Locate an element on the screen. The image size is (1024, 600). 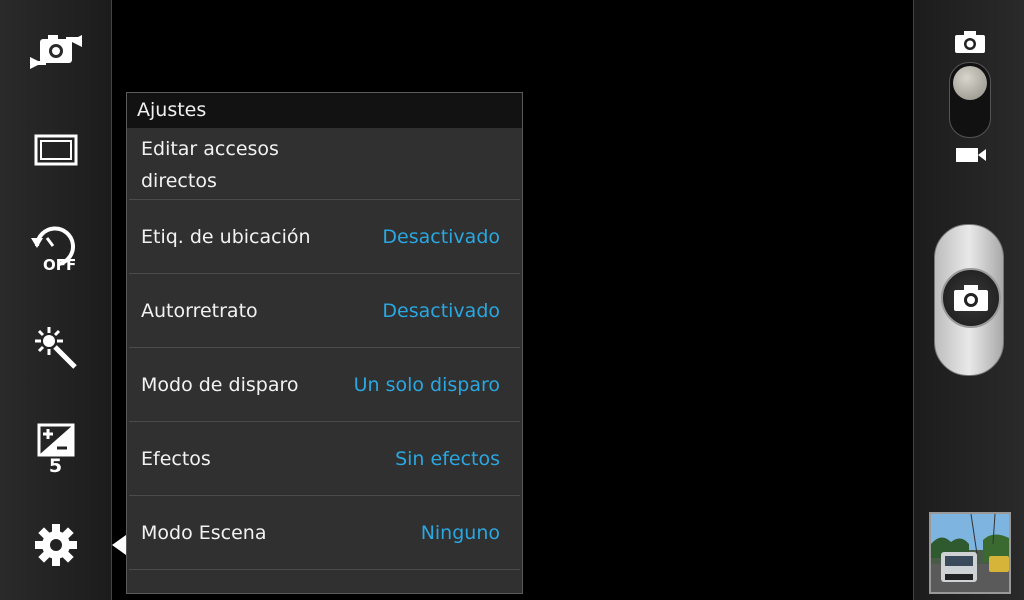
left-toolbar: OFF 5 is located at coordinates (56, 300).